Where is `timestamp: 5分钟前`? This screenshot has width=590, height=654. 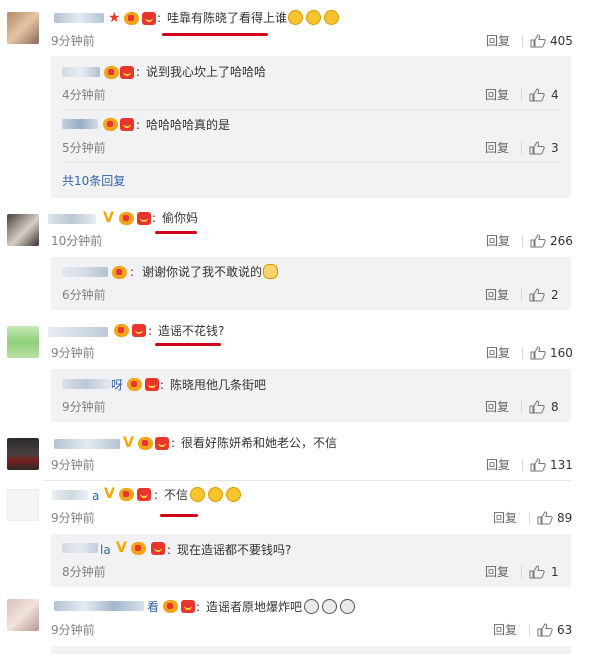
timestamp: 5分钟前 is located at coordinates (84, 148).